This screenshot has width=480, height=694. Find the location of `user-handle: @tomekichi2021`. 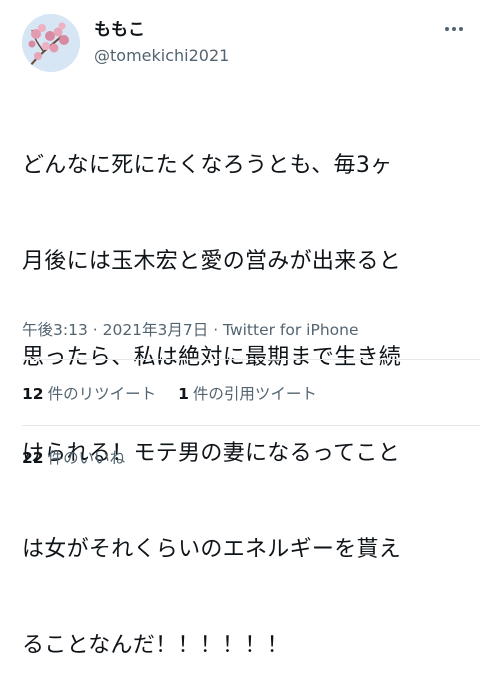

user-handle: @tomekichi2021 is located at coordinates (161, 56).